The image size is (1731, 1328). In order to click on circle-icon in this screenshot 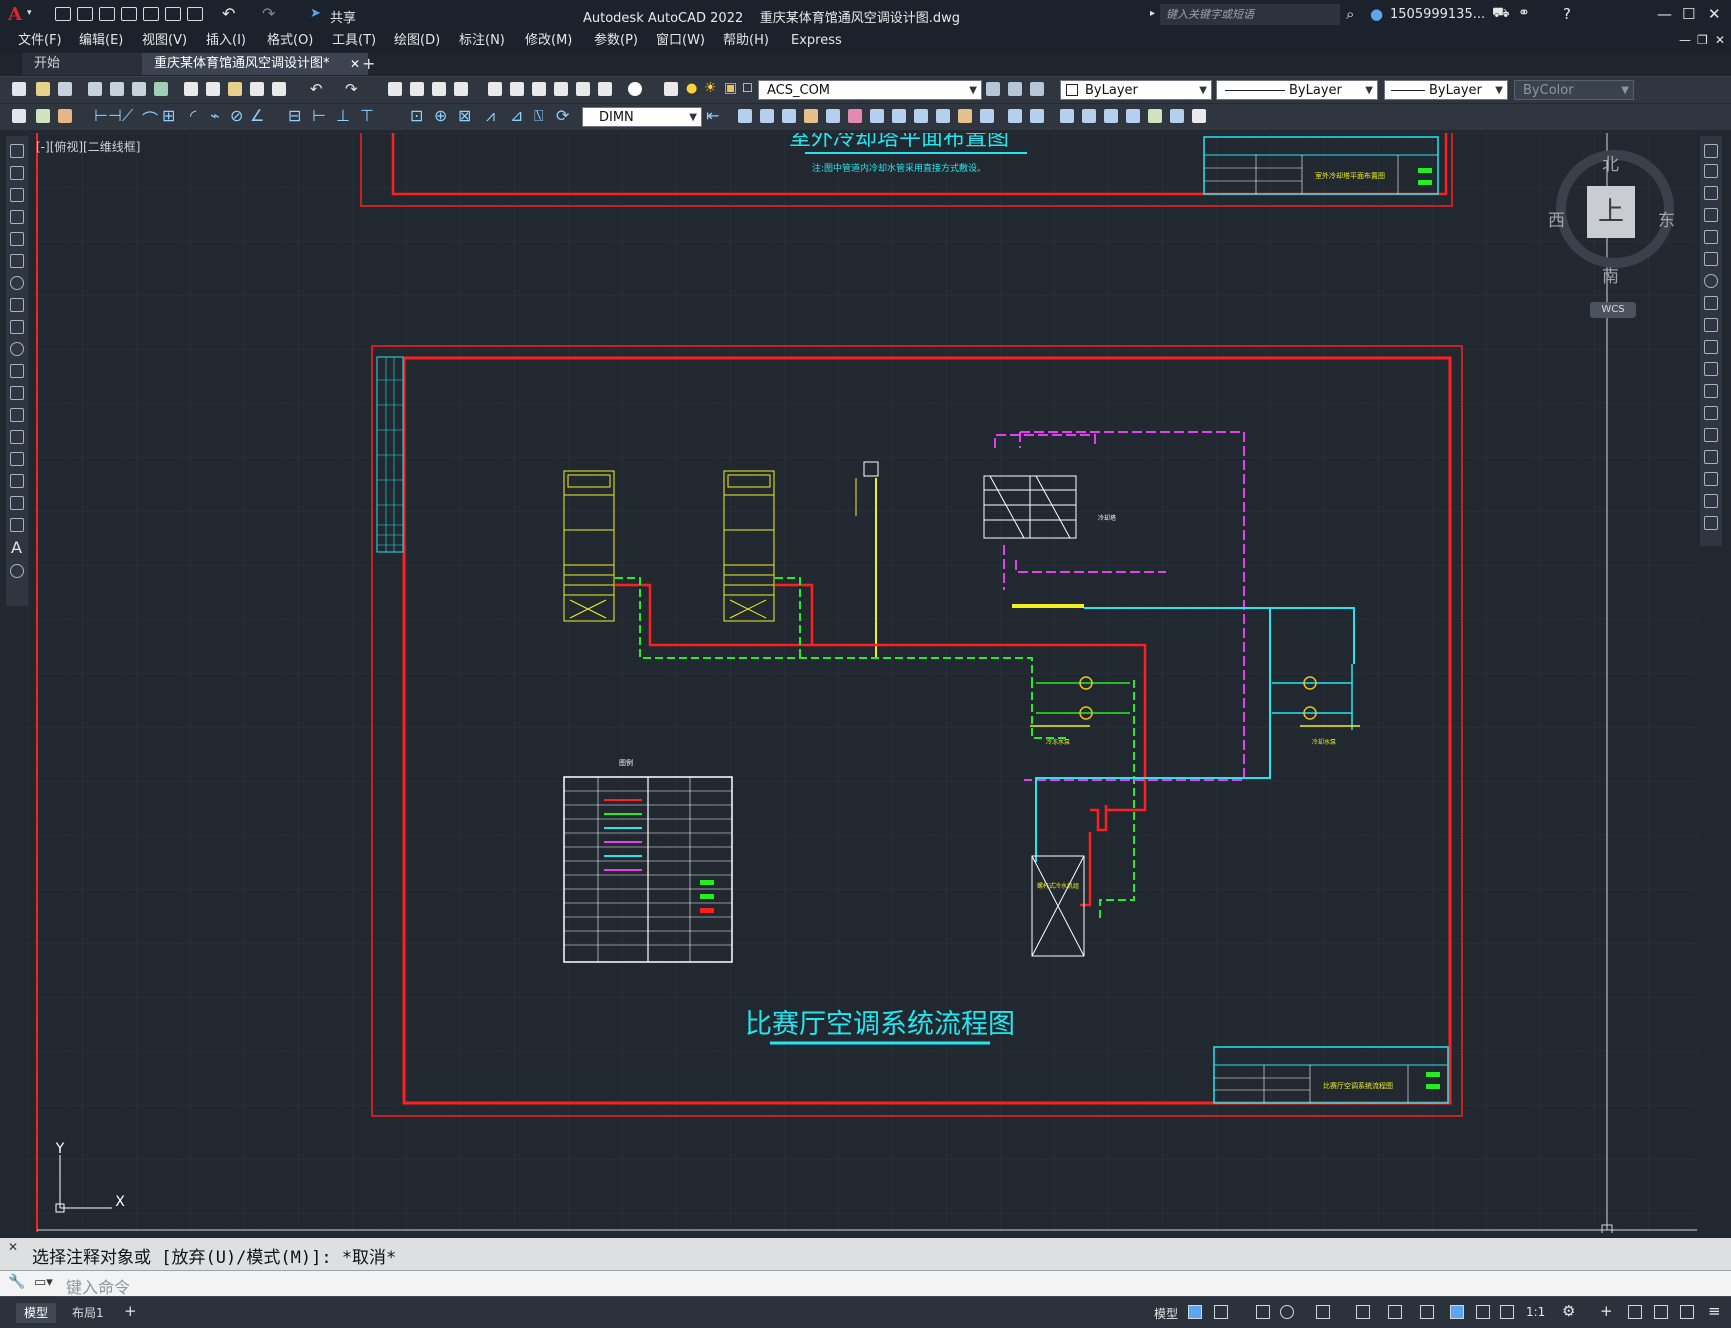, I will do `click(17, 283)`.